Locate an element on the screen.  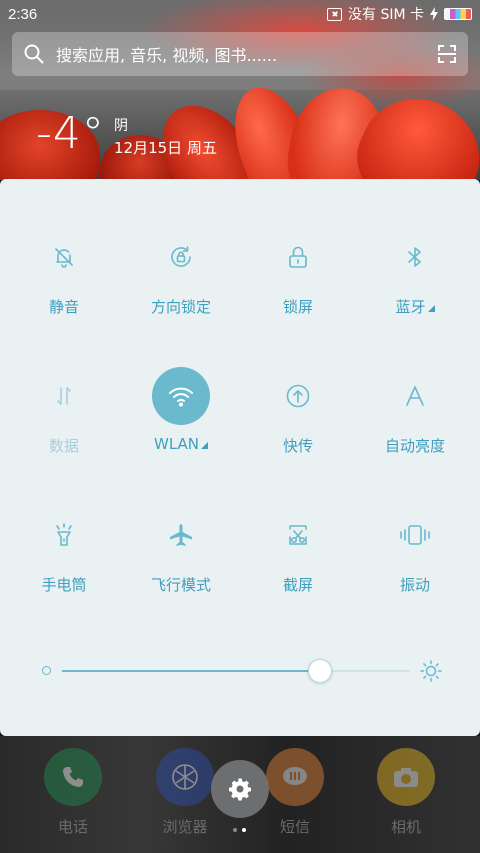
search-icon is located at coordinates (34, 54).